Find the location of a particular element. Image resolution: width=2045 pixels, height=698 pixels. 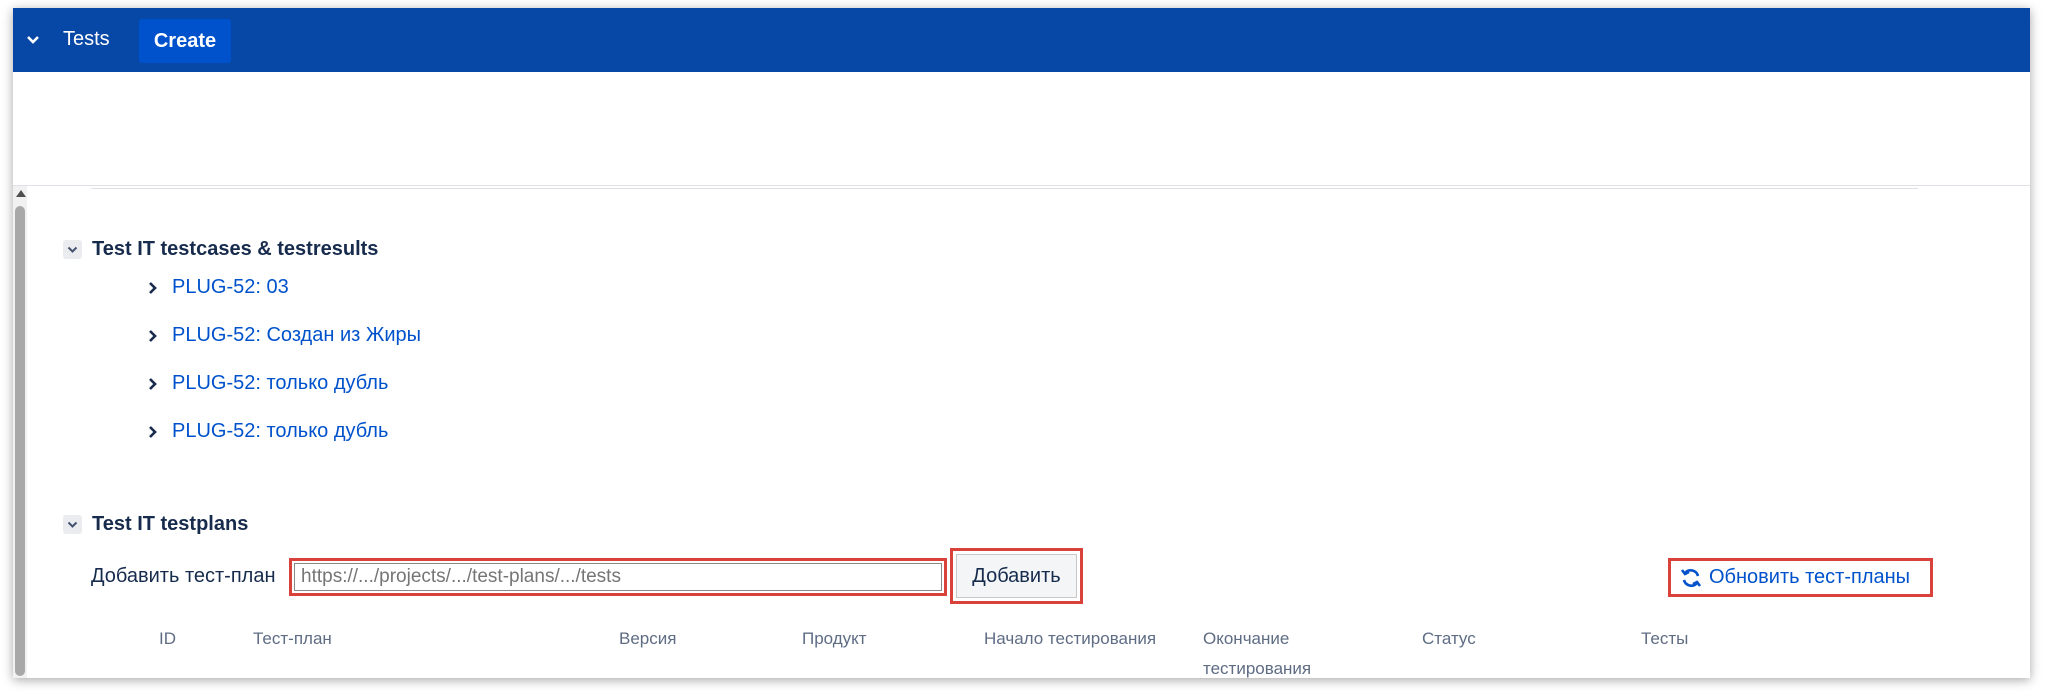

section-testcases-header: Test IT testcases & testresults is located at coordinates (220, 249).